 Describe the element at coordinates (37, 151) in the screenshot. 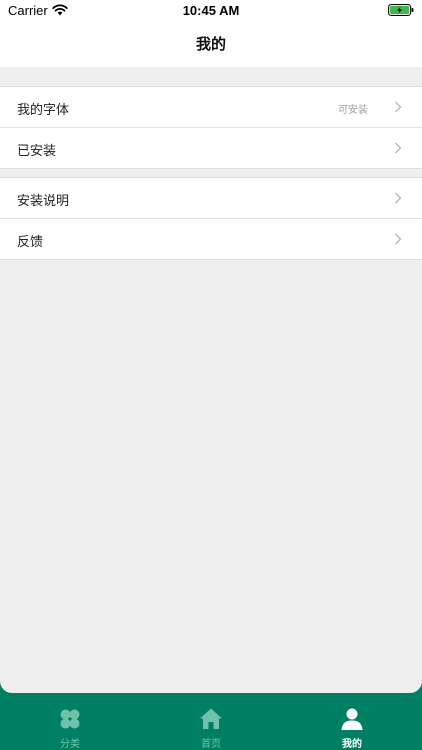

I see `menu-item-label: 已安装` at that location.